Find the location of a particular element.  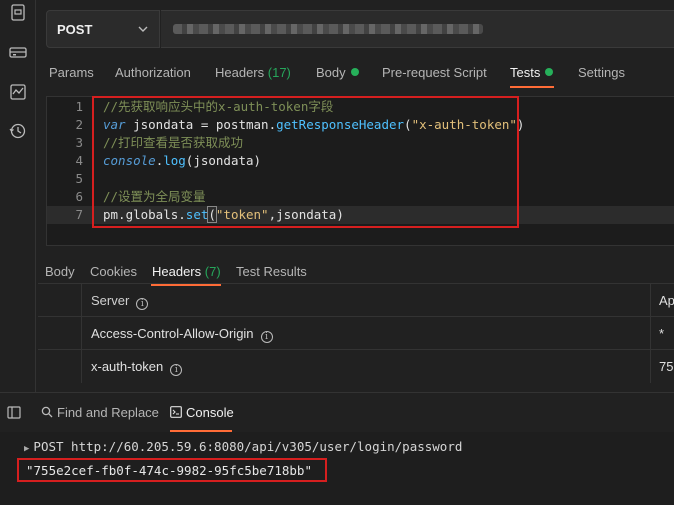

line-number: 7 is located at coordinates (79, 214).